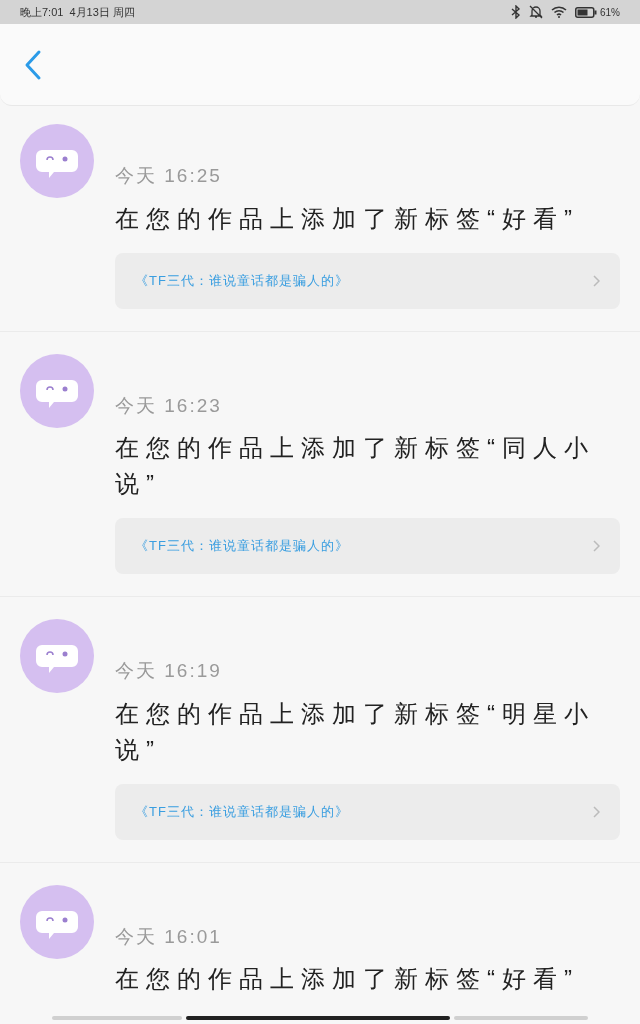 This screenshot has height=1024, width=640. What do you see at coordinates (536, 12) in the screenshot?
I see `muted-bell-icon` at bounding box center [536, 12].